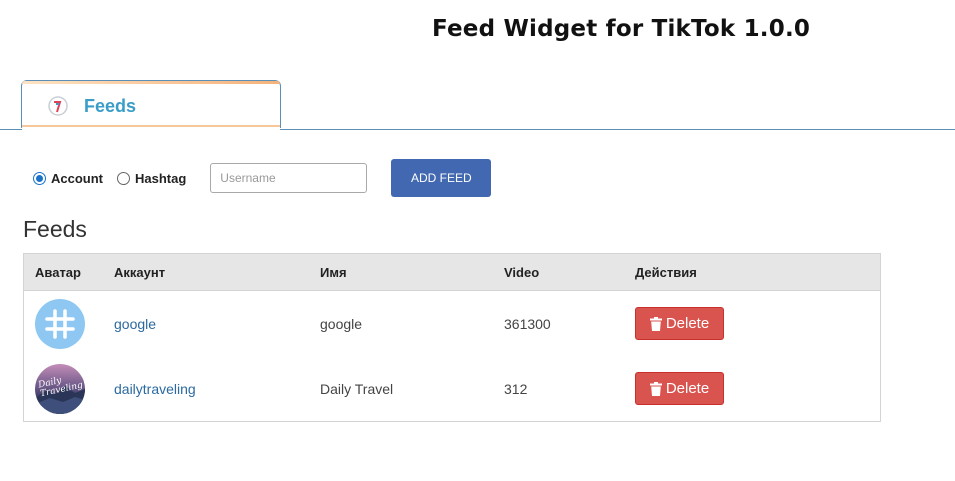  I want to click on header-account: Аккаунт, so click(217, 272).